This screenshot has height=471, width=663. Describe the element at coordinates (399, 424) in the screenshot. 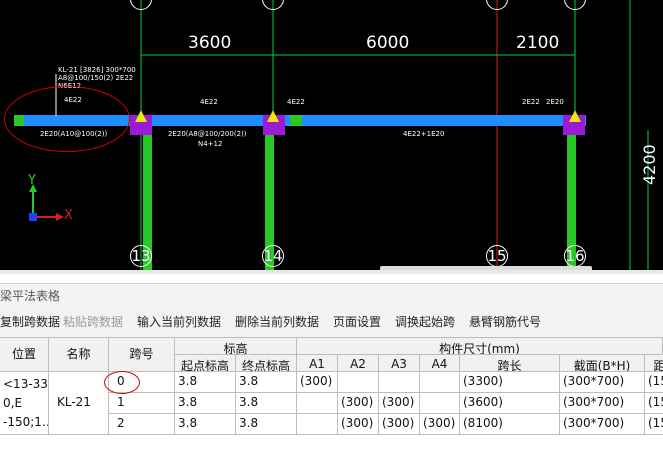

I see `cell-a3-2: (300)` at that location.